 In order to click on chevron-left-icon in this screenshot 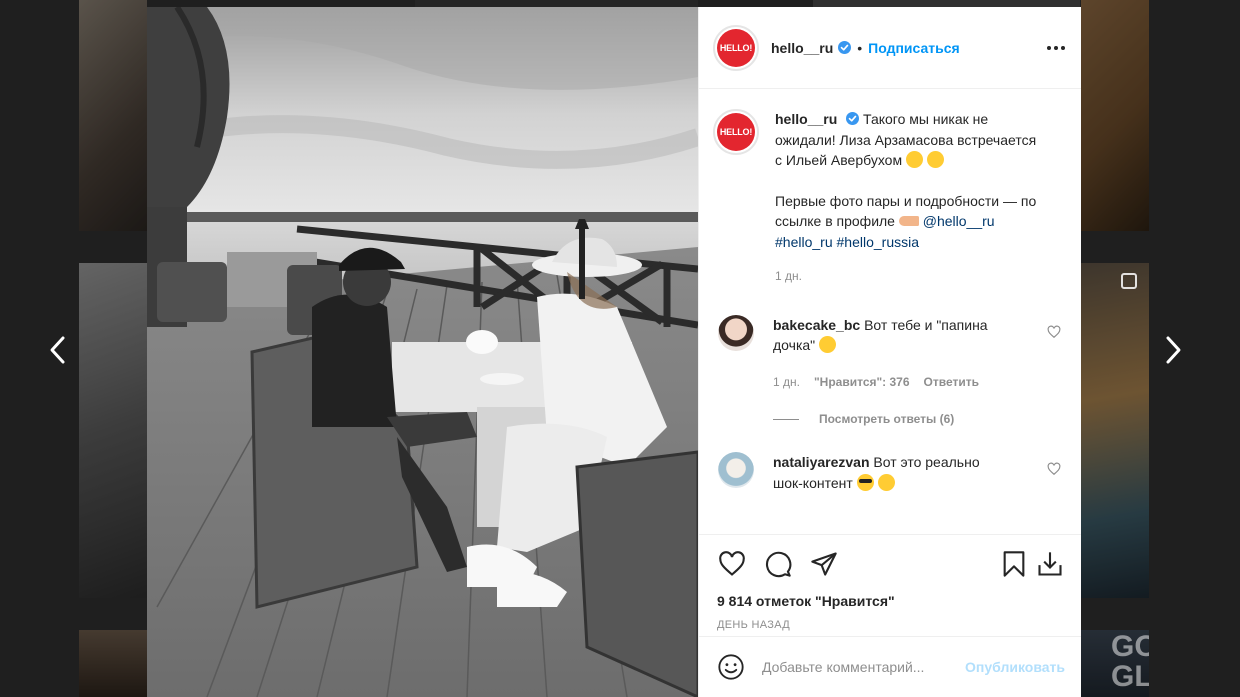, I will do `click(57, 350)`.